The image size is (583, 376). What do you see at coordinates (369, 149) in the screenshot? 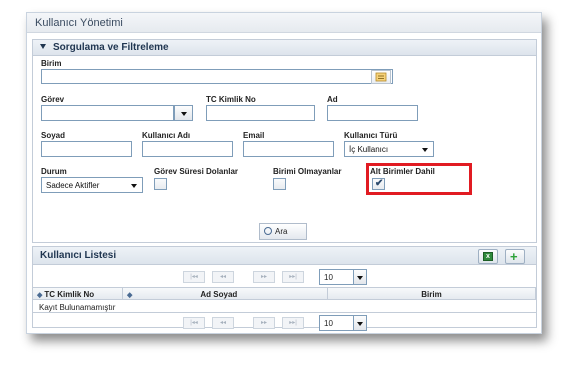
I see `kullanici-turu-value: İç Kullanıcı` at bounding box center [369, 149].